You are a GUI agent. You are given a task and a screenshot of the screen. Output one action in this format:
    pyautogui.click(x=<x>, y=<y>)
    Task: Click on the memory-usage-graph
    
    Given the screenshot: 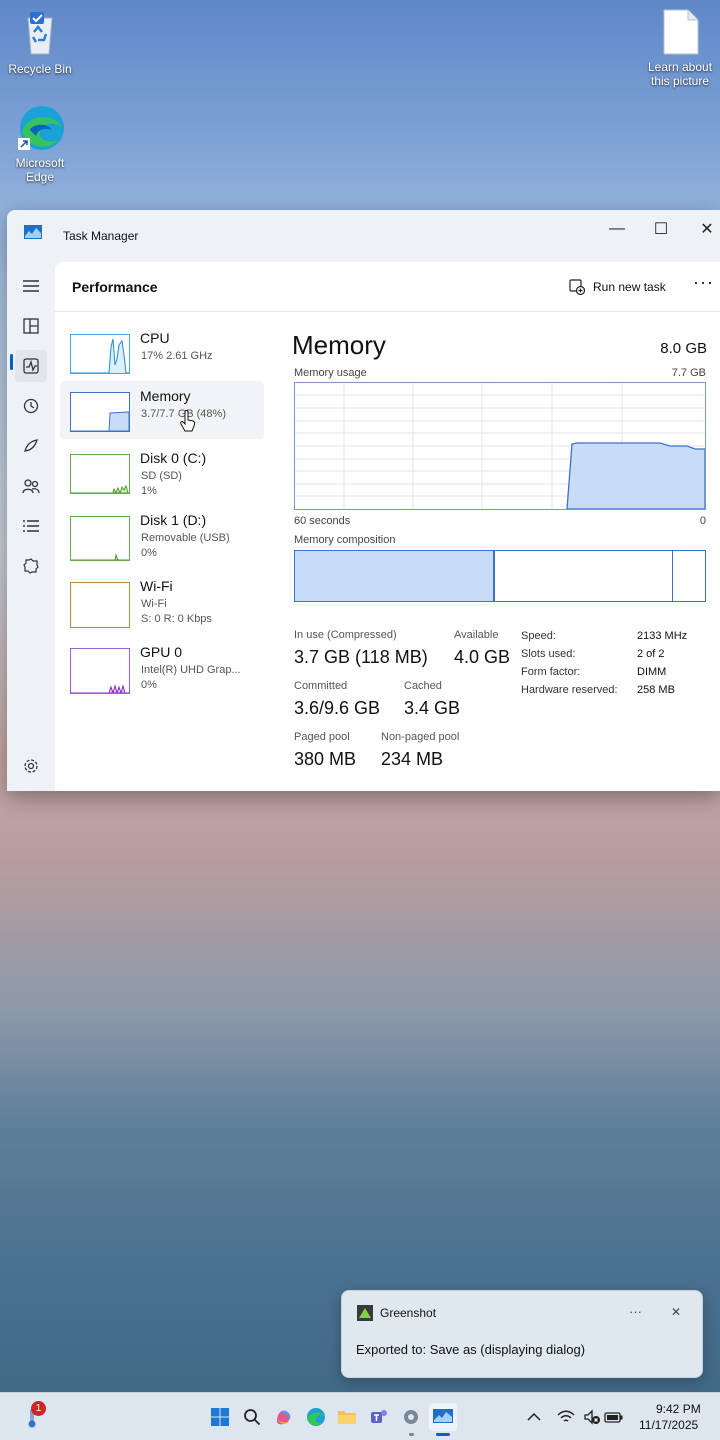 What is the action you would take?
    pyautogui.click(x=500, y=446)
    